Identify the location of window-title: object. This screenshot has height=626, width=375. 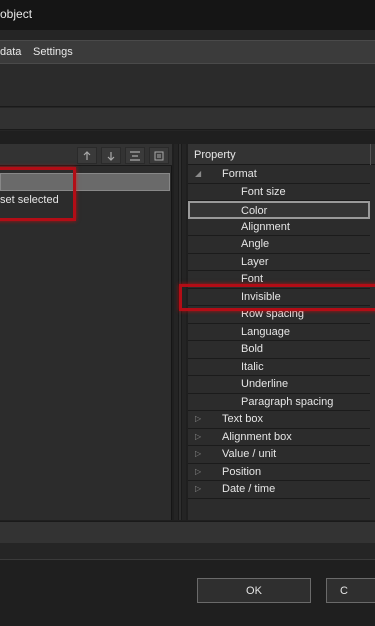
(16, 14).